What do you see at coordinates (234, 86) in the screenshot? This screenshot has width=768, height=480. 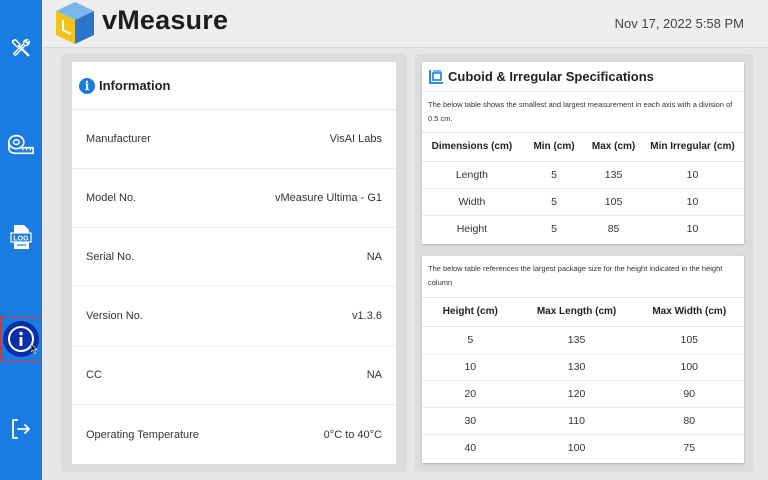 I see `information-header: i Information` at bounding box center [234, 86].